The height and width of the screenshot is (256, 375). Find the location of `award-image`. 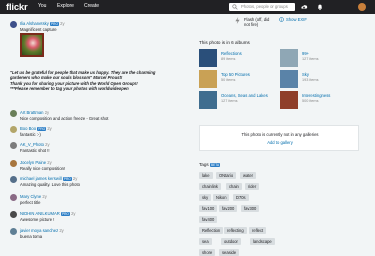

award-image is located at coordinates (32, 45).